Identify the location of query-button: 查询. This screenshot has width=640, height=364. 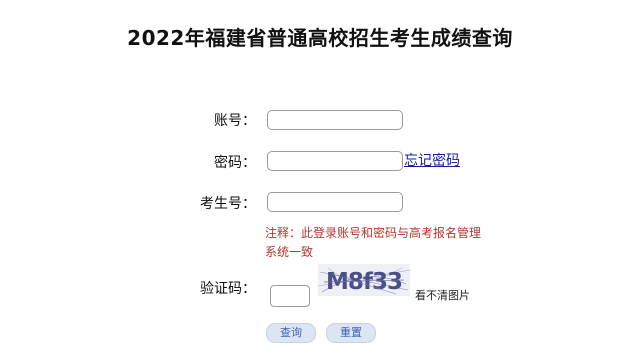
(291, 333).